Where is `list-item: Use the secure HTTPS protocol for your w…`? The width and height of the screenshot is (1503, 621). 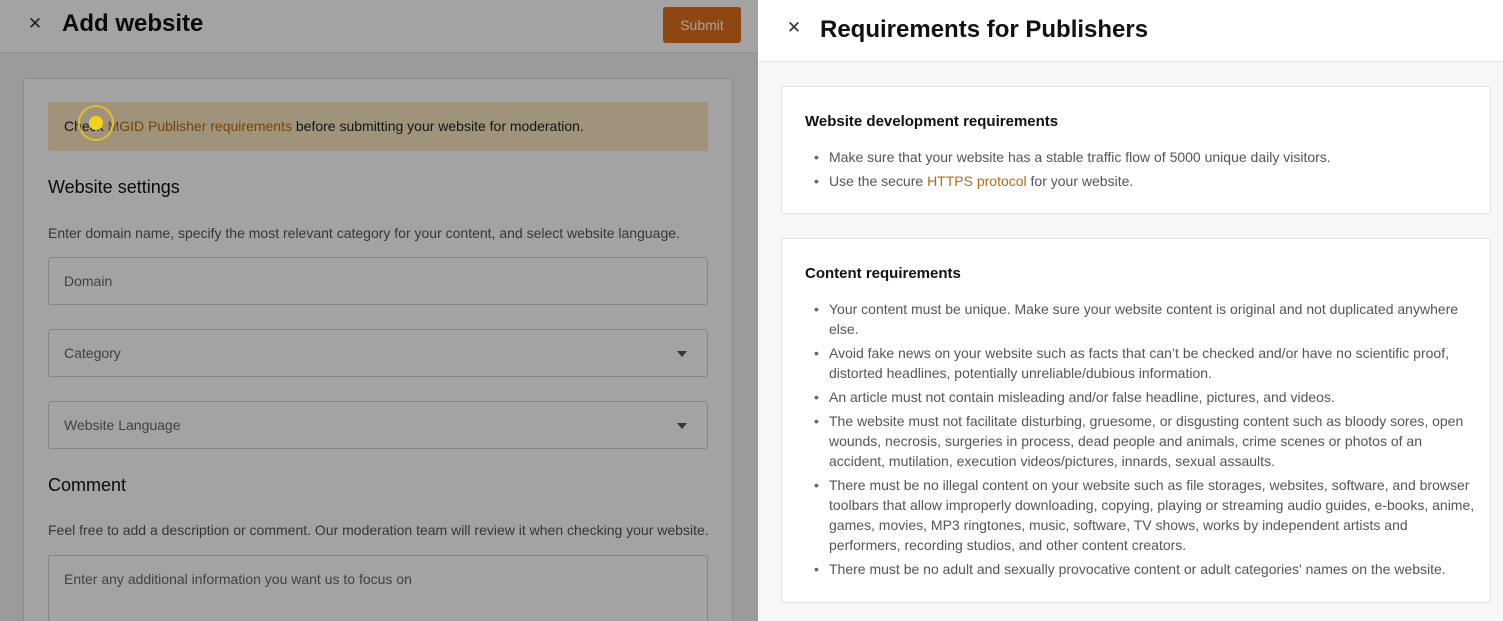 list-item: Use the secure HTTPS protocol for your w… is located at coordinates (1140, 181).